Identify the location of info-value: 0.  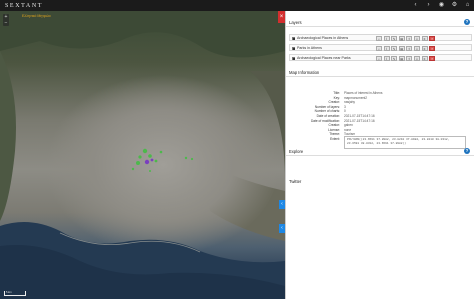
(345, 111).